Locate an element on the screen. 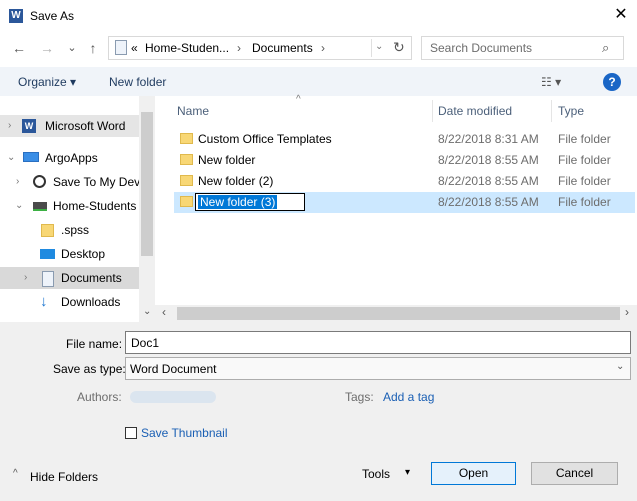 Image resolution: width=637 pixels, height=501 pixels. search-box: Search Documents ⌕ is located at coordinates (522, 48).